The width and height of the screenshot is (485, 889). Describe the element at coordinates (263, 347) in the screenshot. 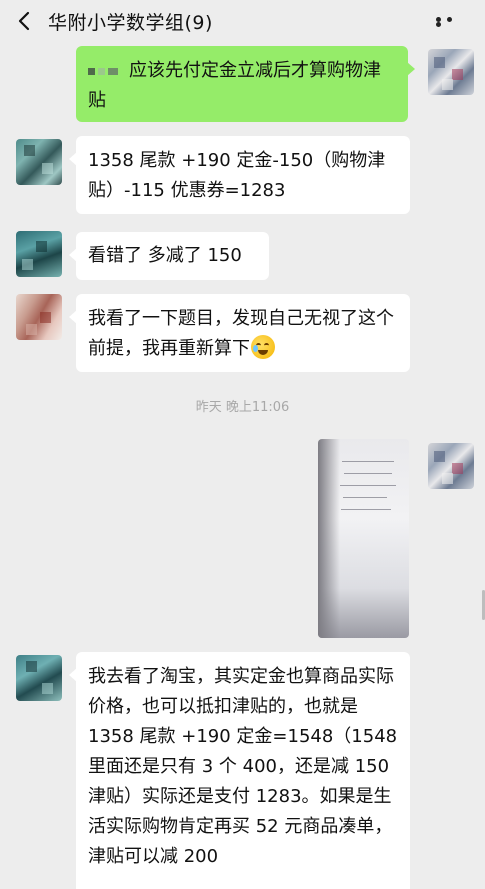

I see `tearful-laugh-emoji` at that location.